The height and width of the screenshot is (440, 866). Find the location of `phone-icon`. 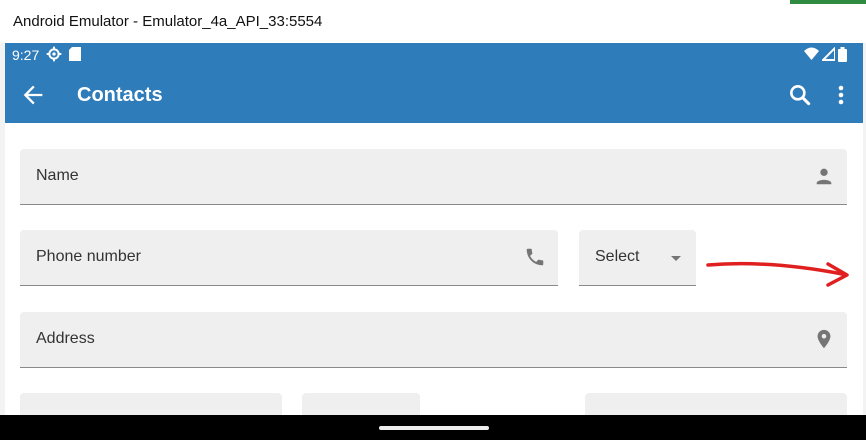

phone-icon is located at coordinates (535, 257).